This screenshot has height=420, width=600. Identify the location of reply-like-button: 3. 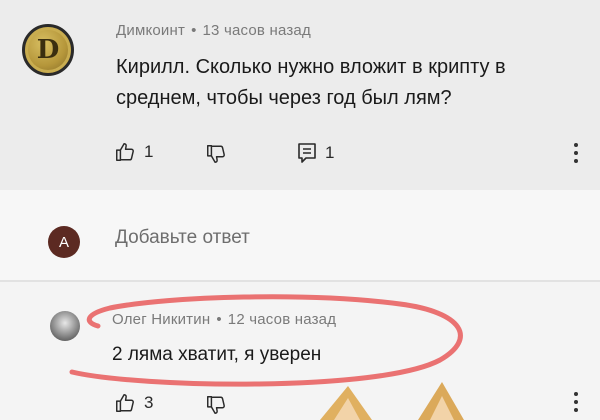
(133, 403).